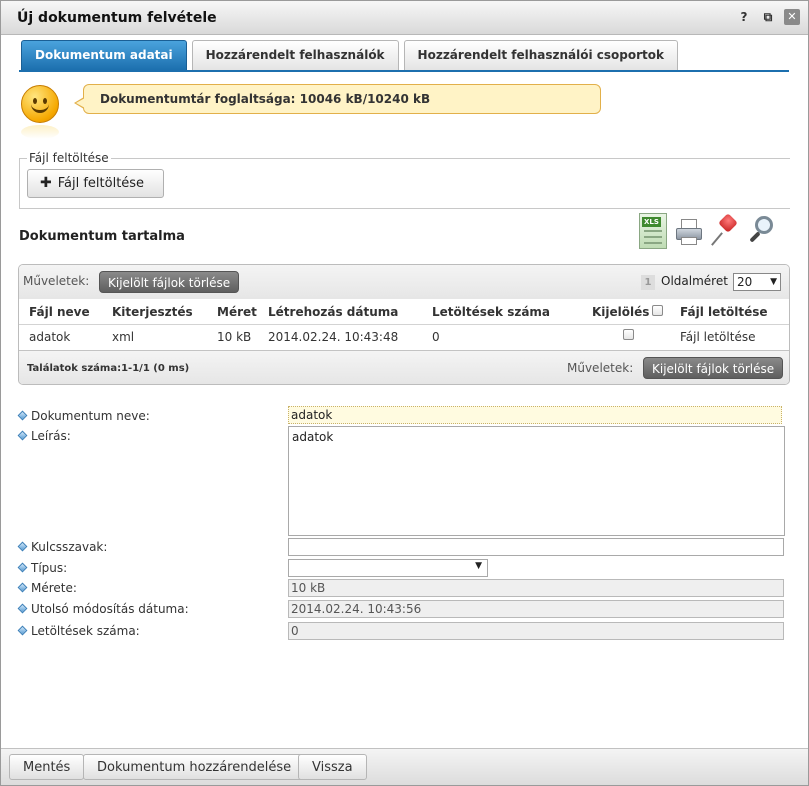 This screenshot has width=809, height=786. What do you see at coordinates (56, 281) in the screenshot?
I see `operations-label: Műveletek:` at bounding box center [56, 281].